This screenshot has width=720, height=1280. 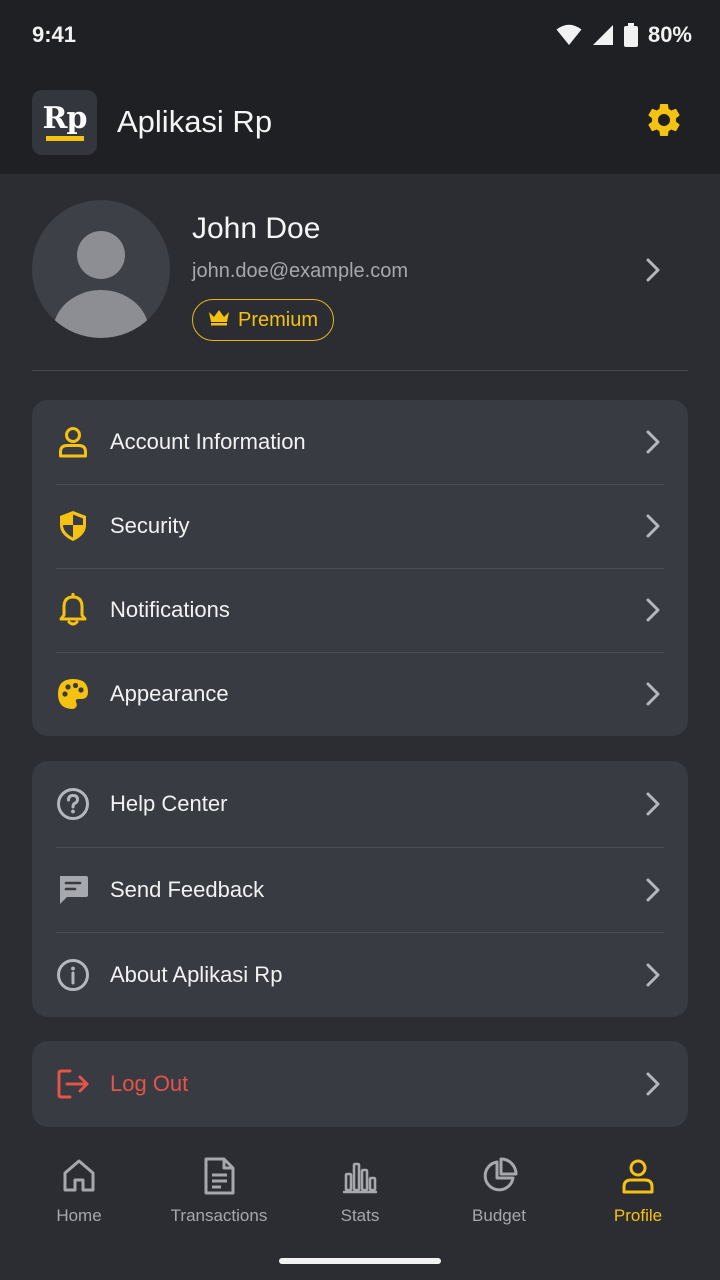 I want to click on nav-budget: Budget, so click(x=499, y=1191).